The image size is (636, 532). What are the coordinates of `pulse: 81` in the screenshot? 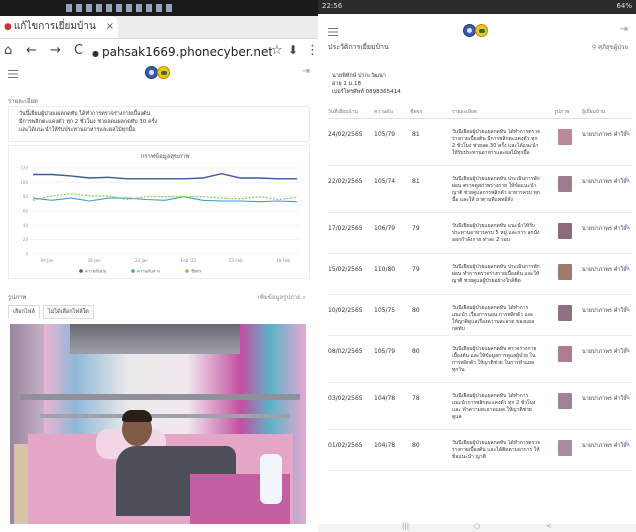 It's located at (416, 134).